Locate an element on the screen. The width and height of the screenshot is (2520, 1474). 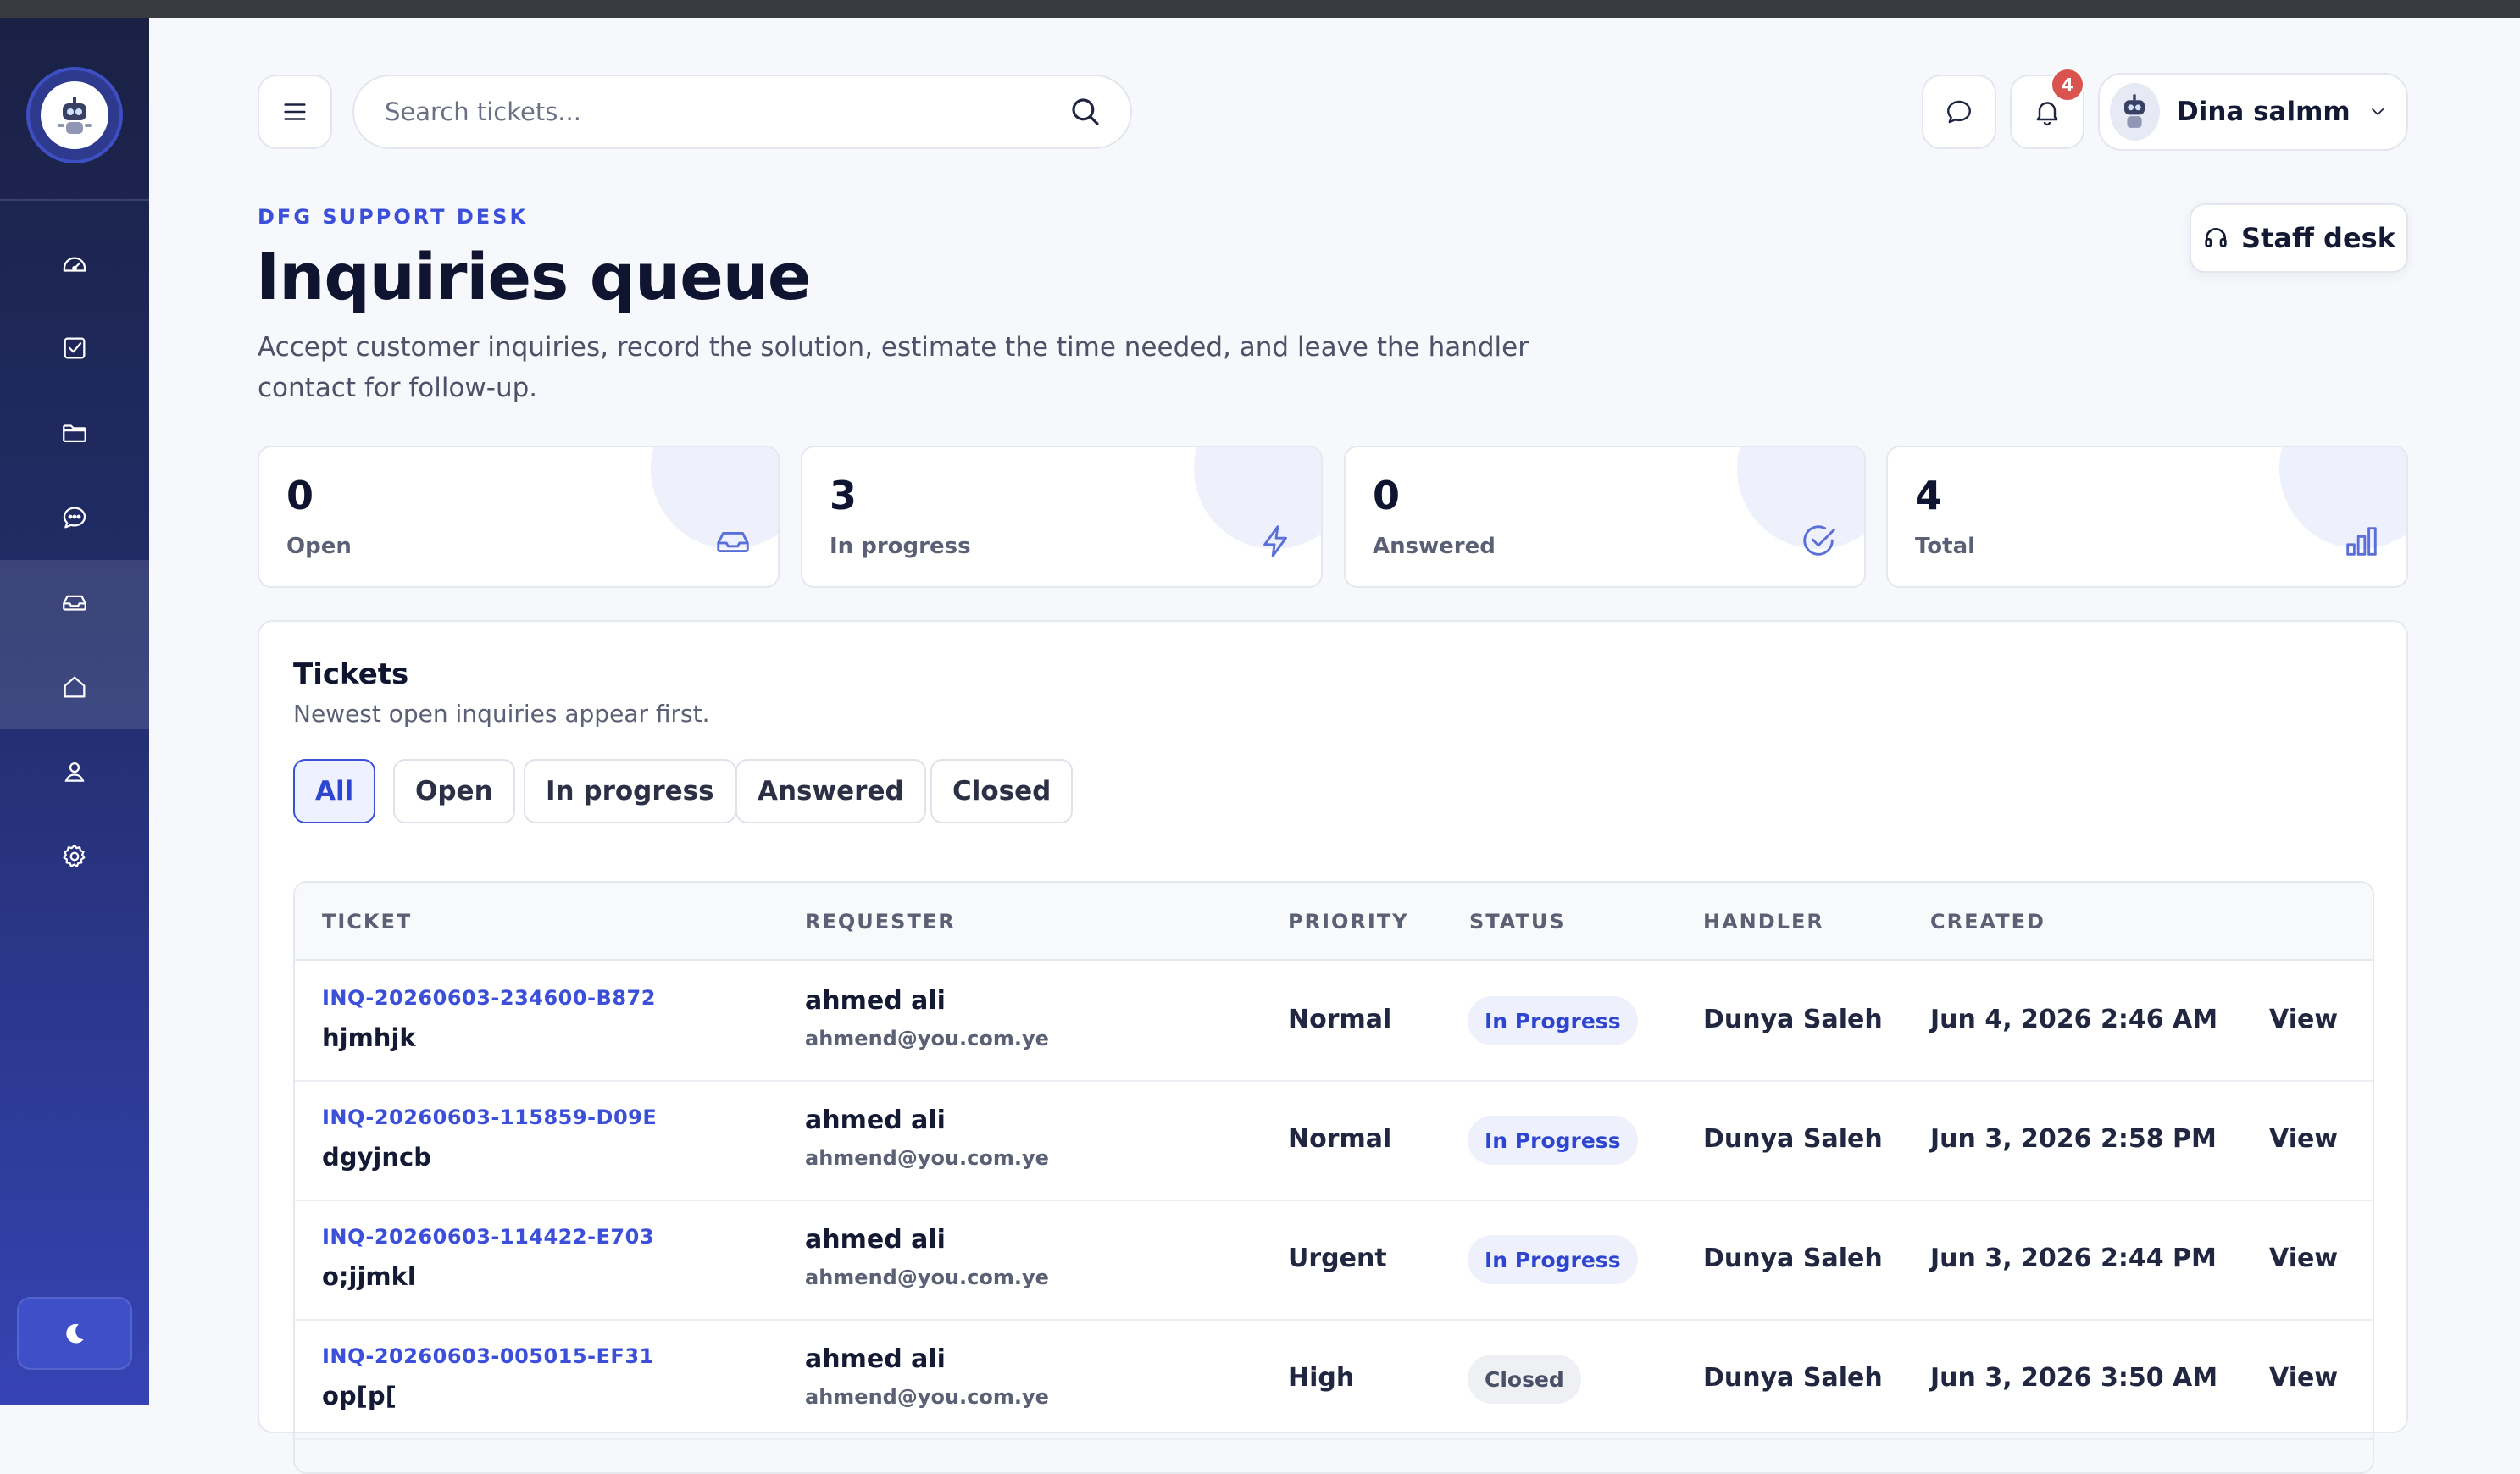
stat-card-answered: 0 Answered is located at coordinates (1605, 517).